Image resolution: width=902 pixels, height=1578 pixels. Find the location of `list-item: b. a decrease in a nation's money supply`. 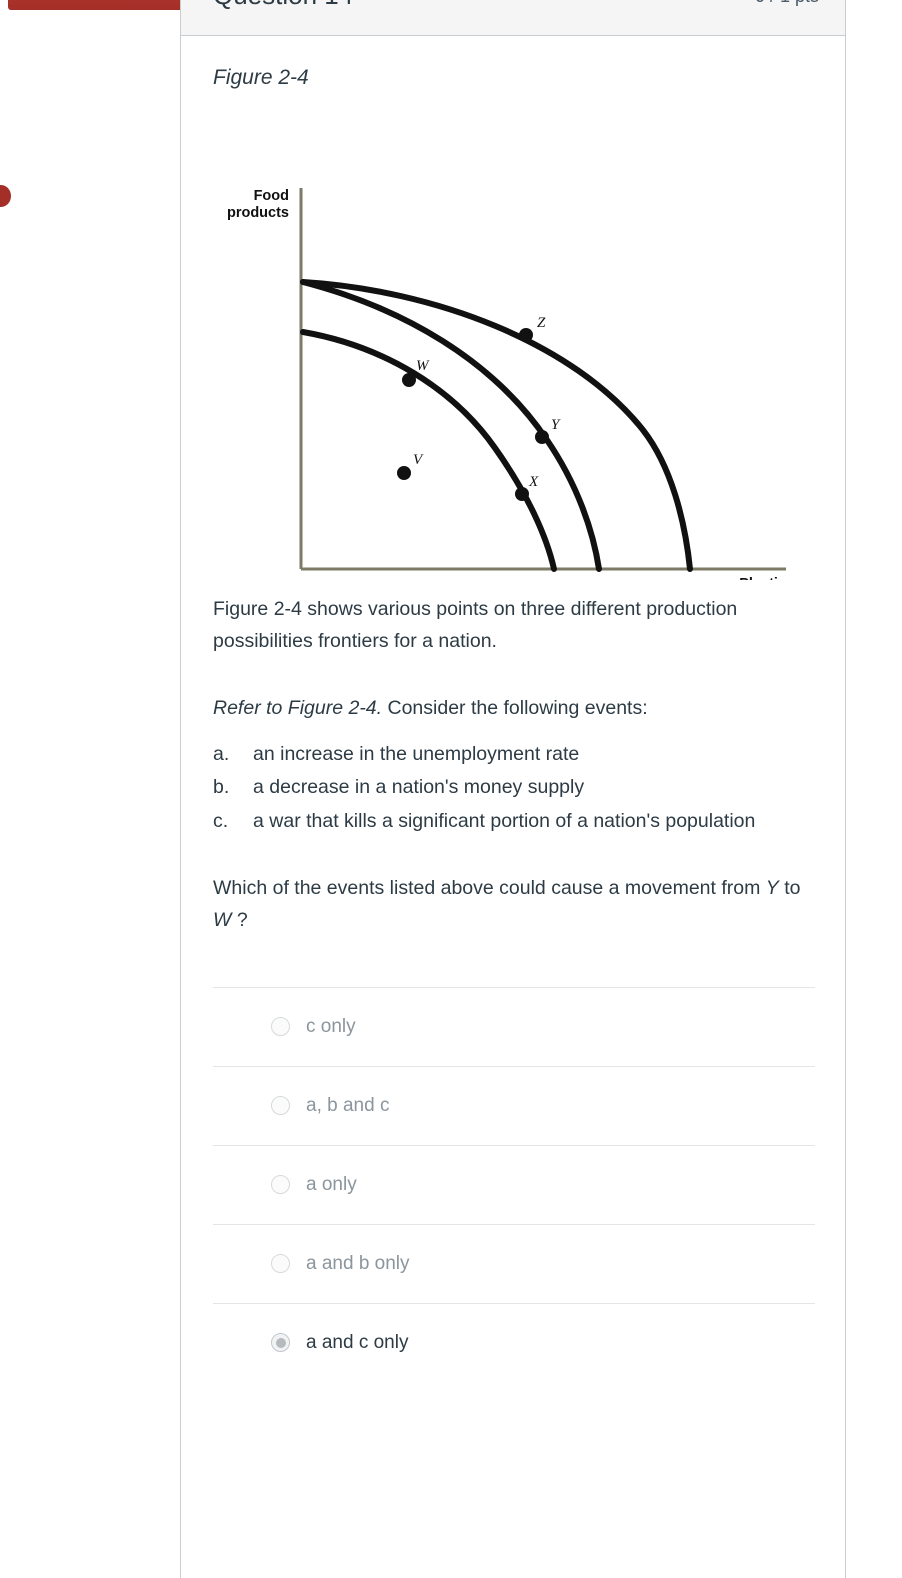

list-item: b. a decrease in a nation's money supply is located at coordinates (514, 788).